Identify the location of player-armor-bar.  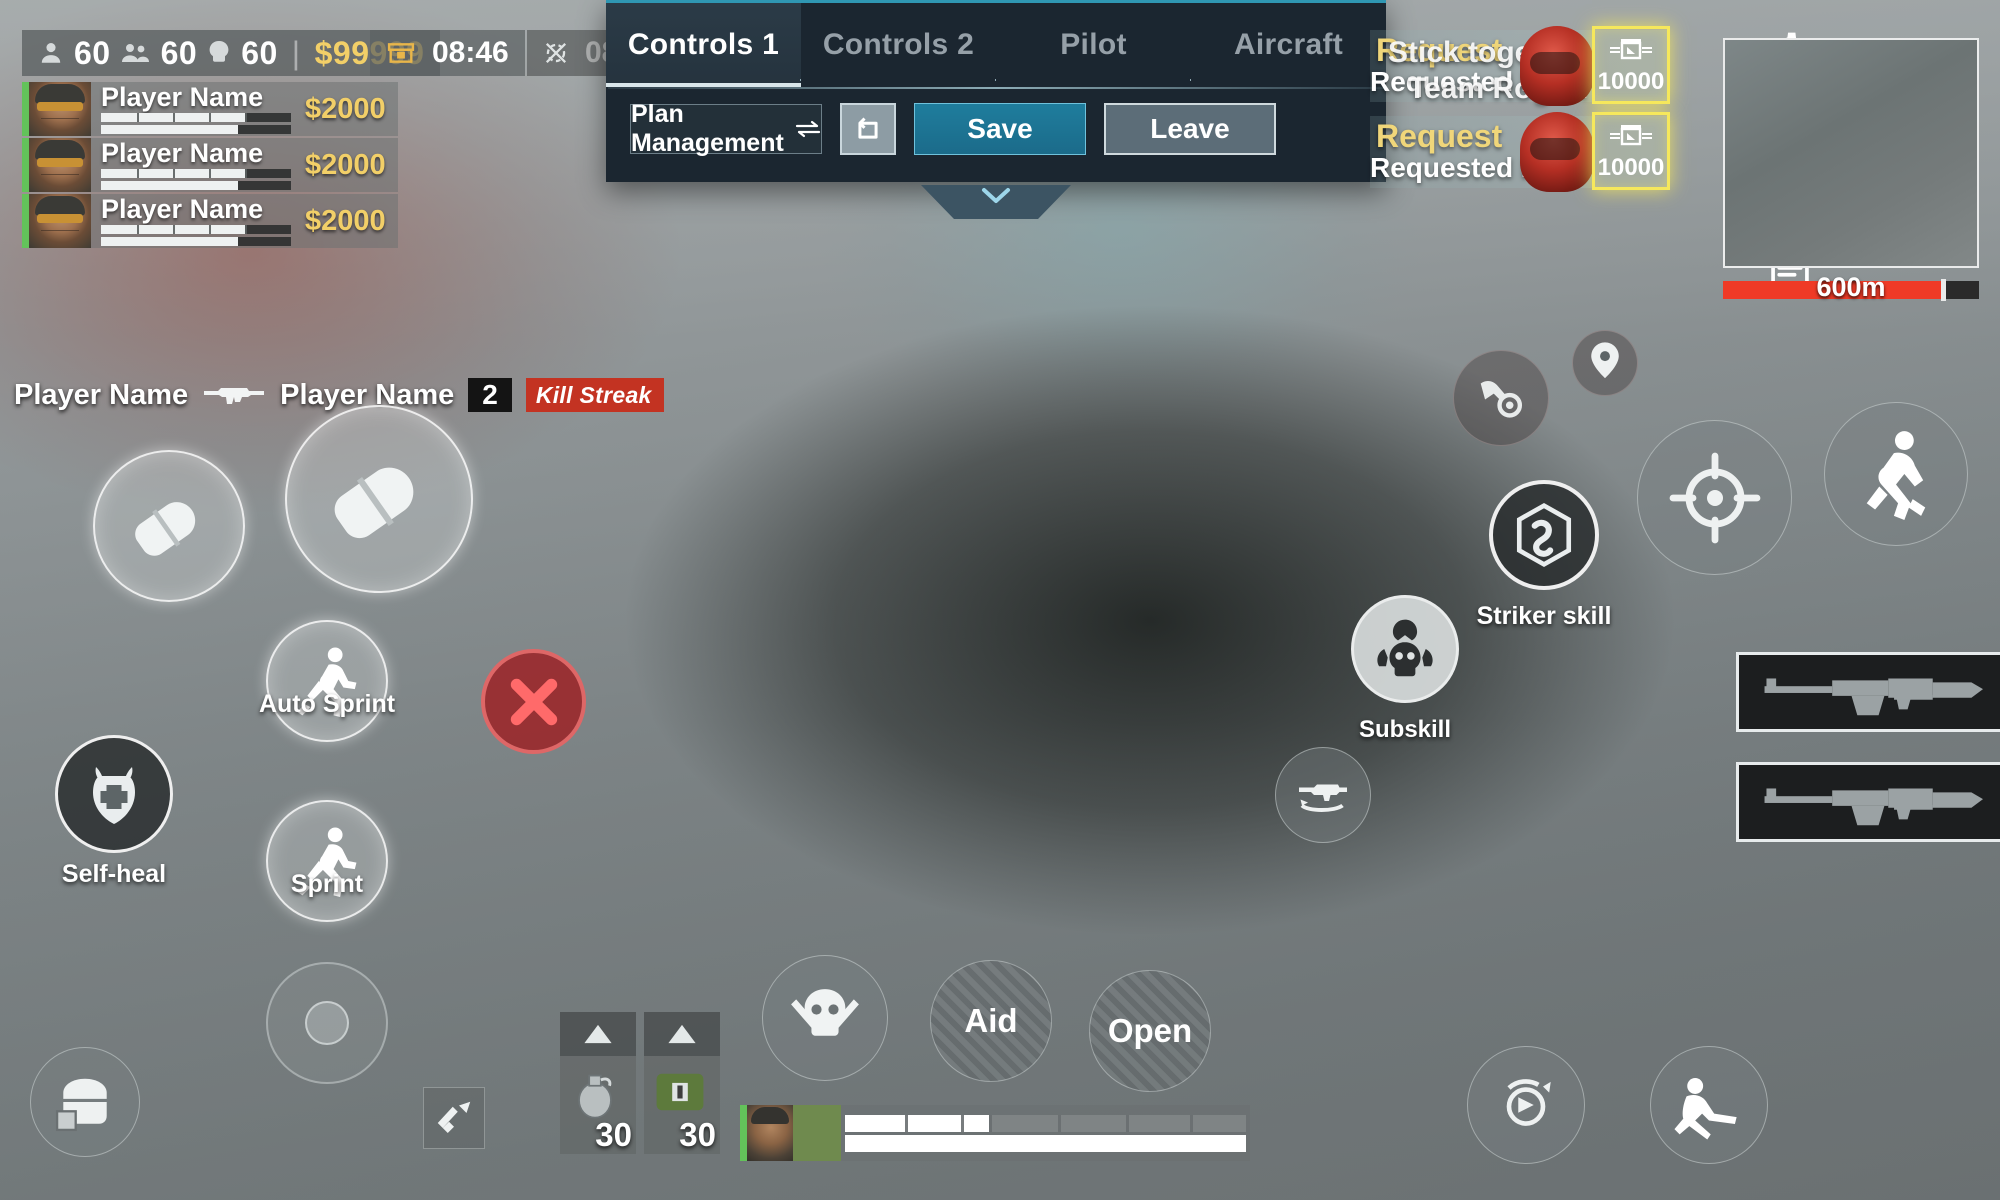
(1045, 1123).